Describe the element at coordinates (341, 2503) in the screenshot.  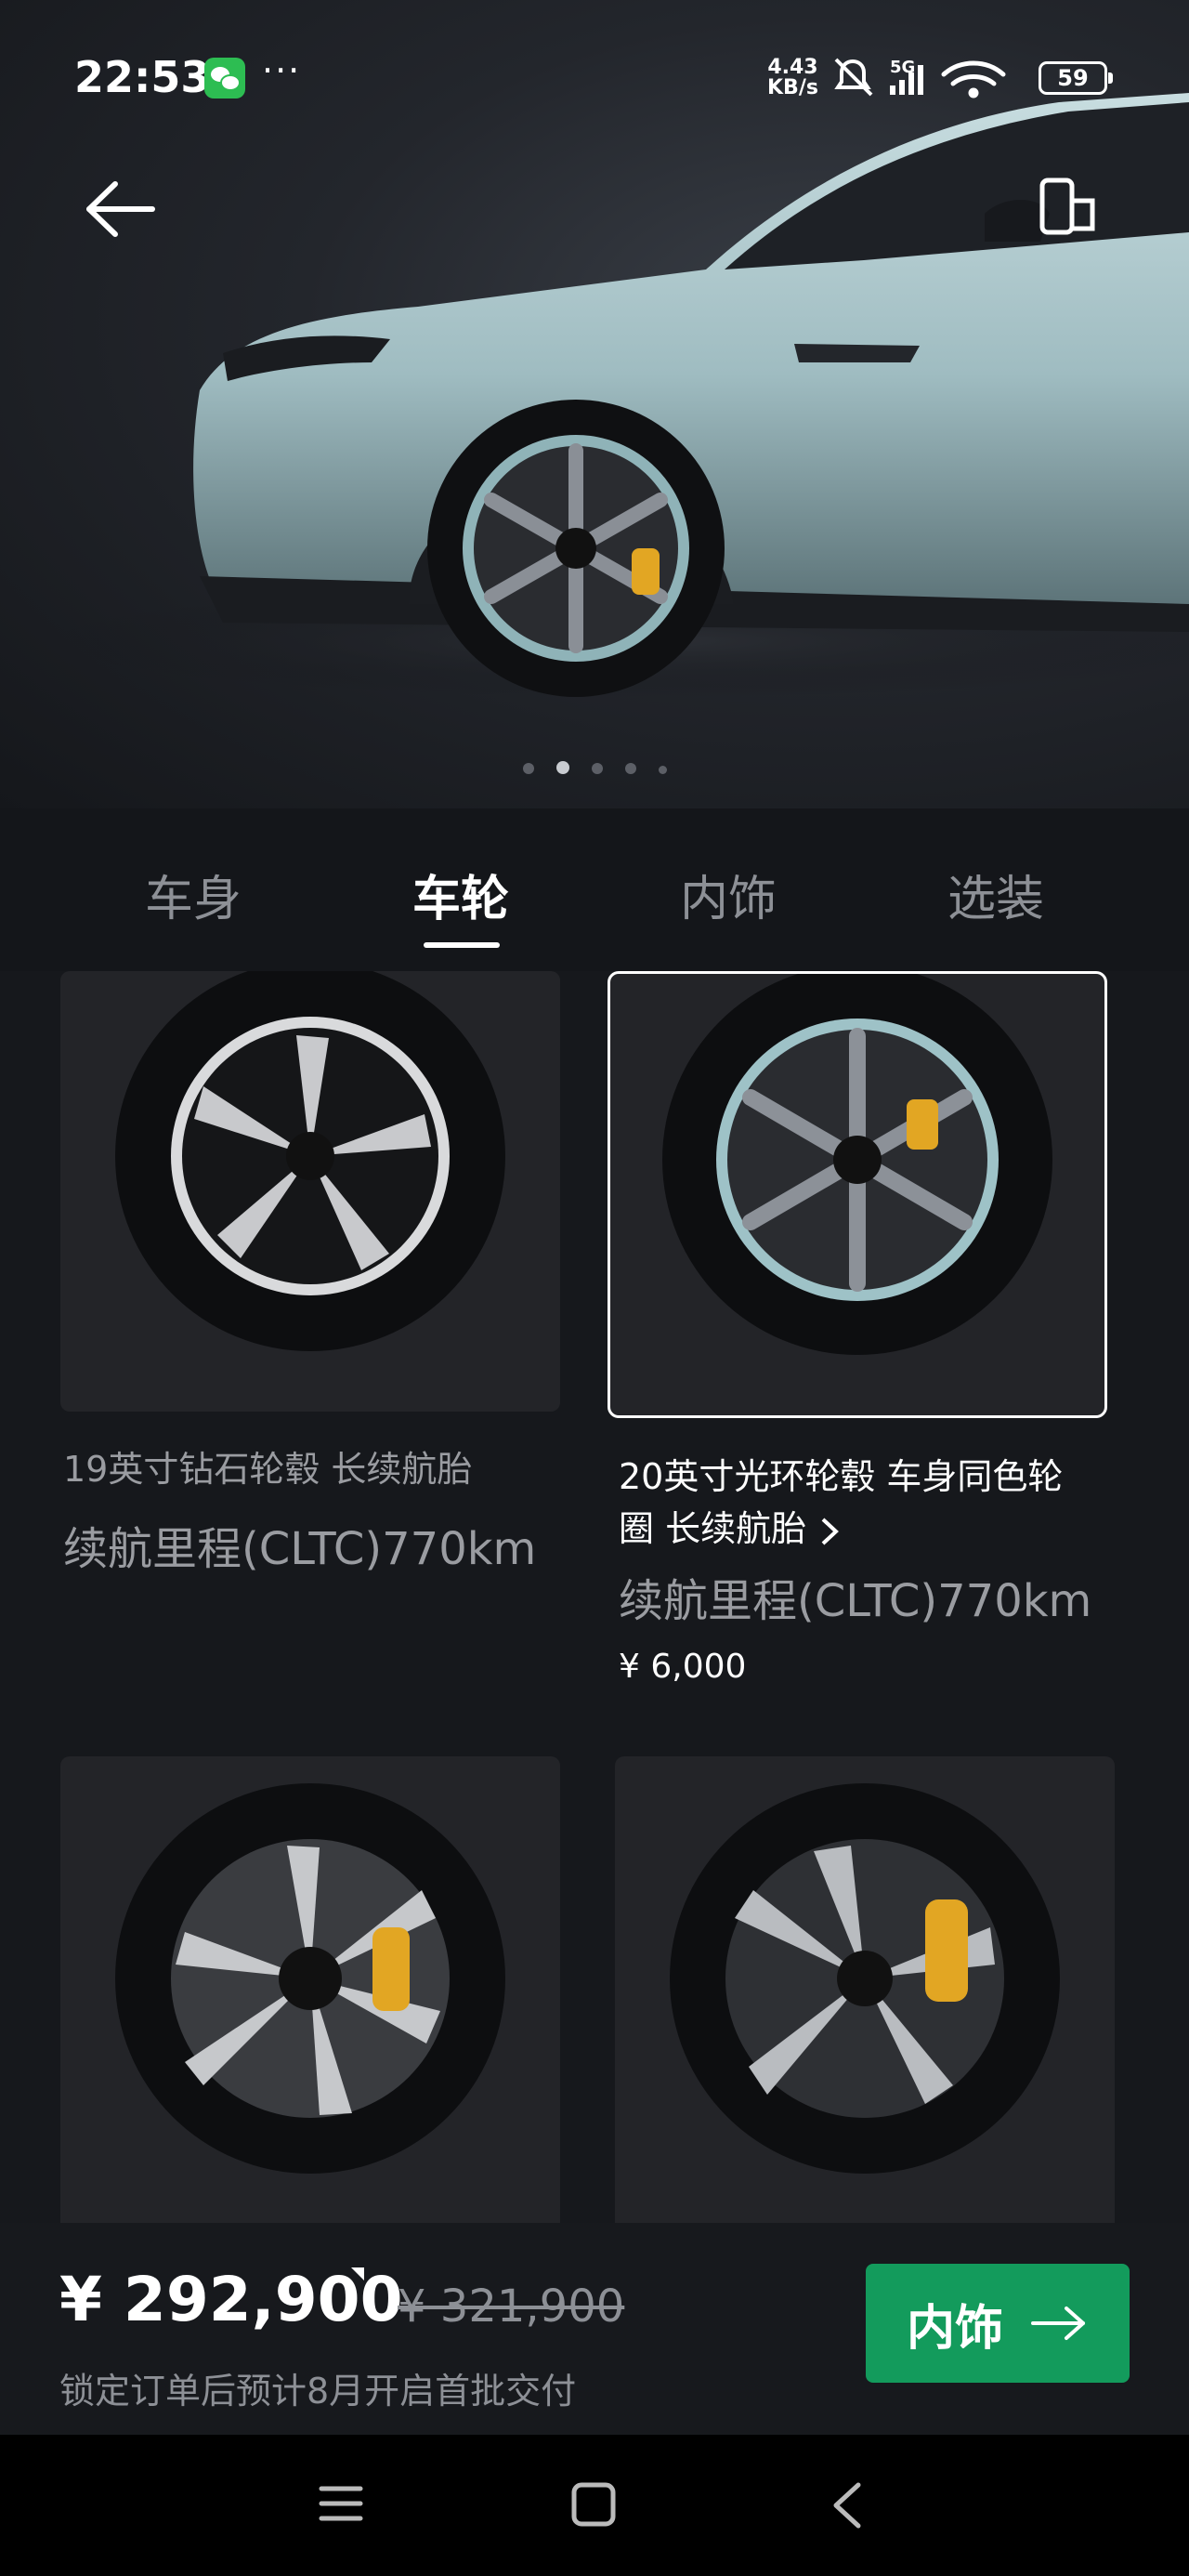
I see `menu-icon` at that location.